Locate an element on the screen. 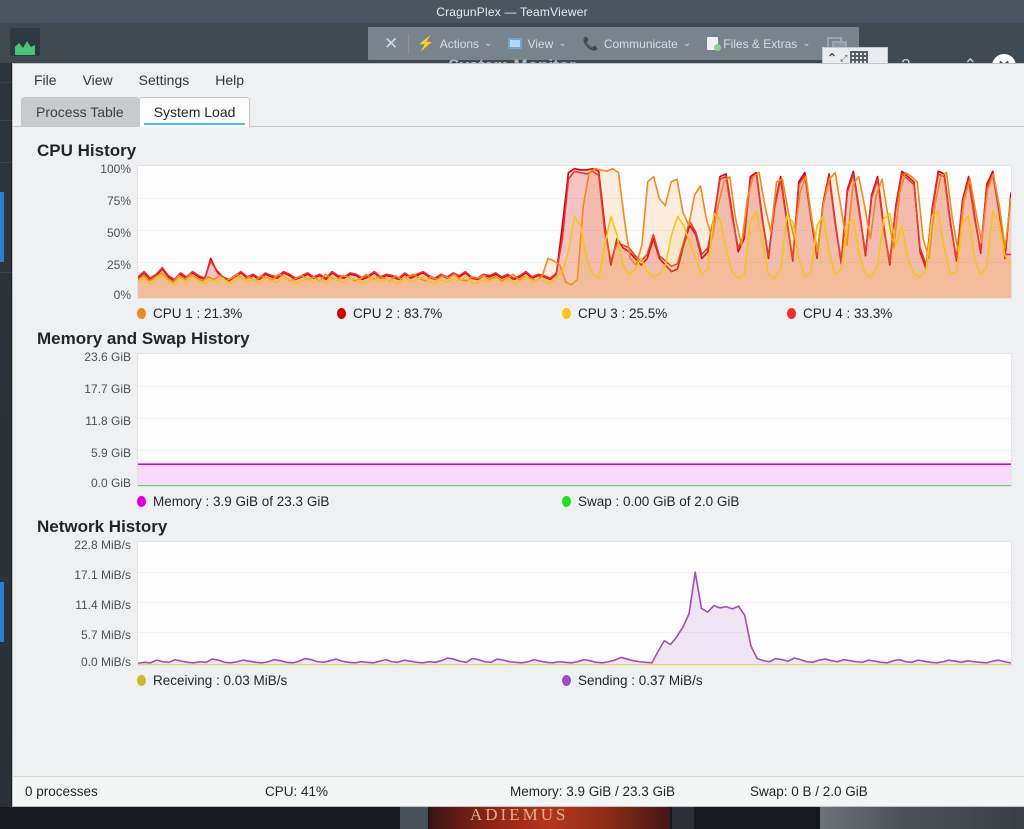 This screenshot has height=829, width=1024. status-processes: 0 processes is located at coordinates (61, 791).